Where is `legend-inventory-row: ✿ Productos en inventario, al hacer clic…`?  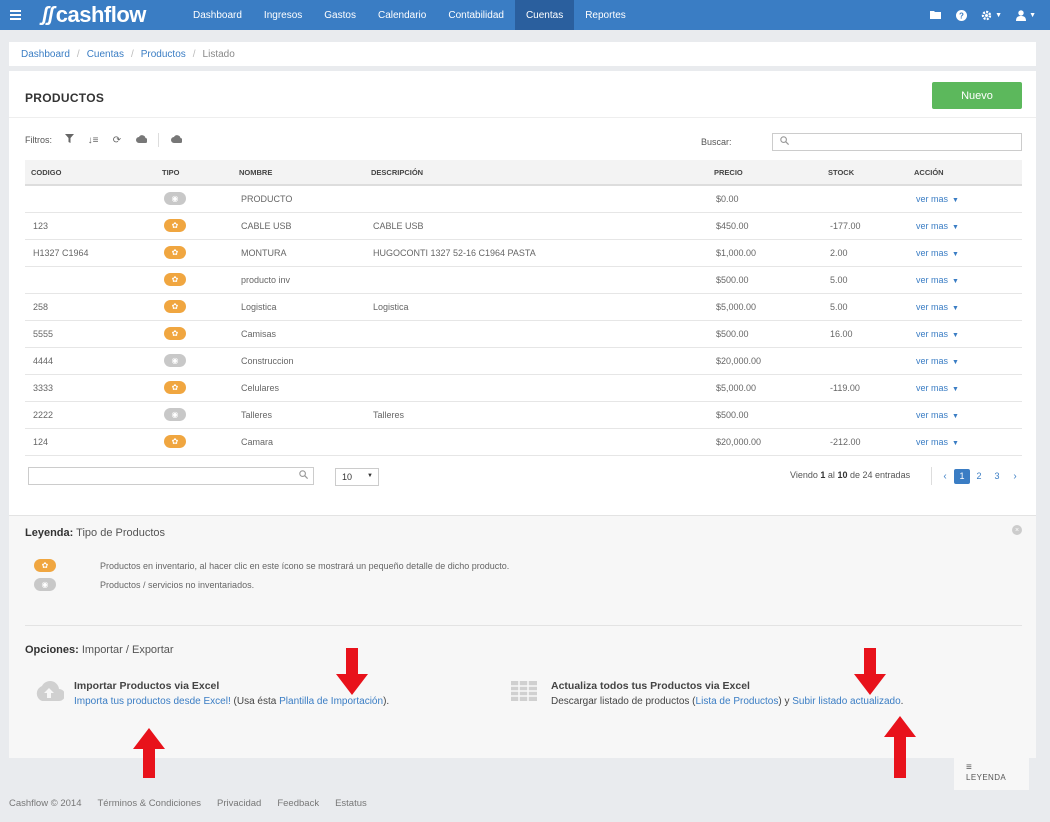 legend-inventory-row: ✿ Productos en inventario, al hacer clic… is located at coordinates (271, 565).